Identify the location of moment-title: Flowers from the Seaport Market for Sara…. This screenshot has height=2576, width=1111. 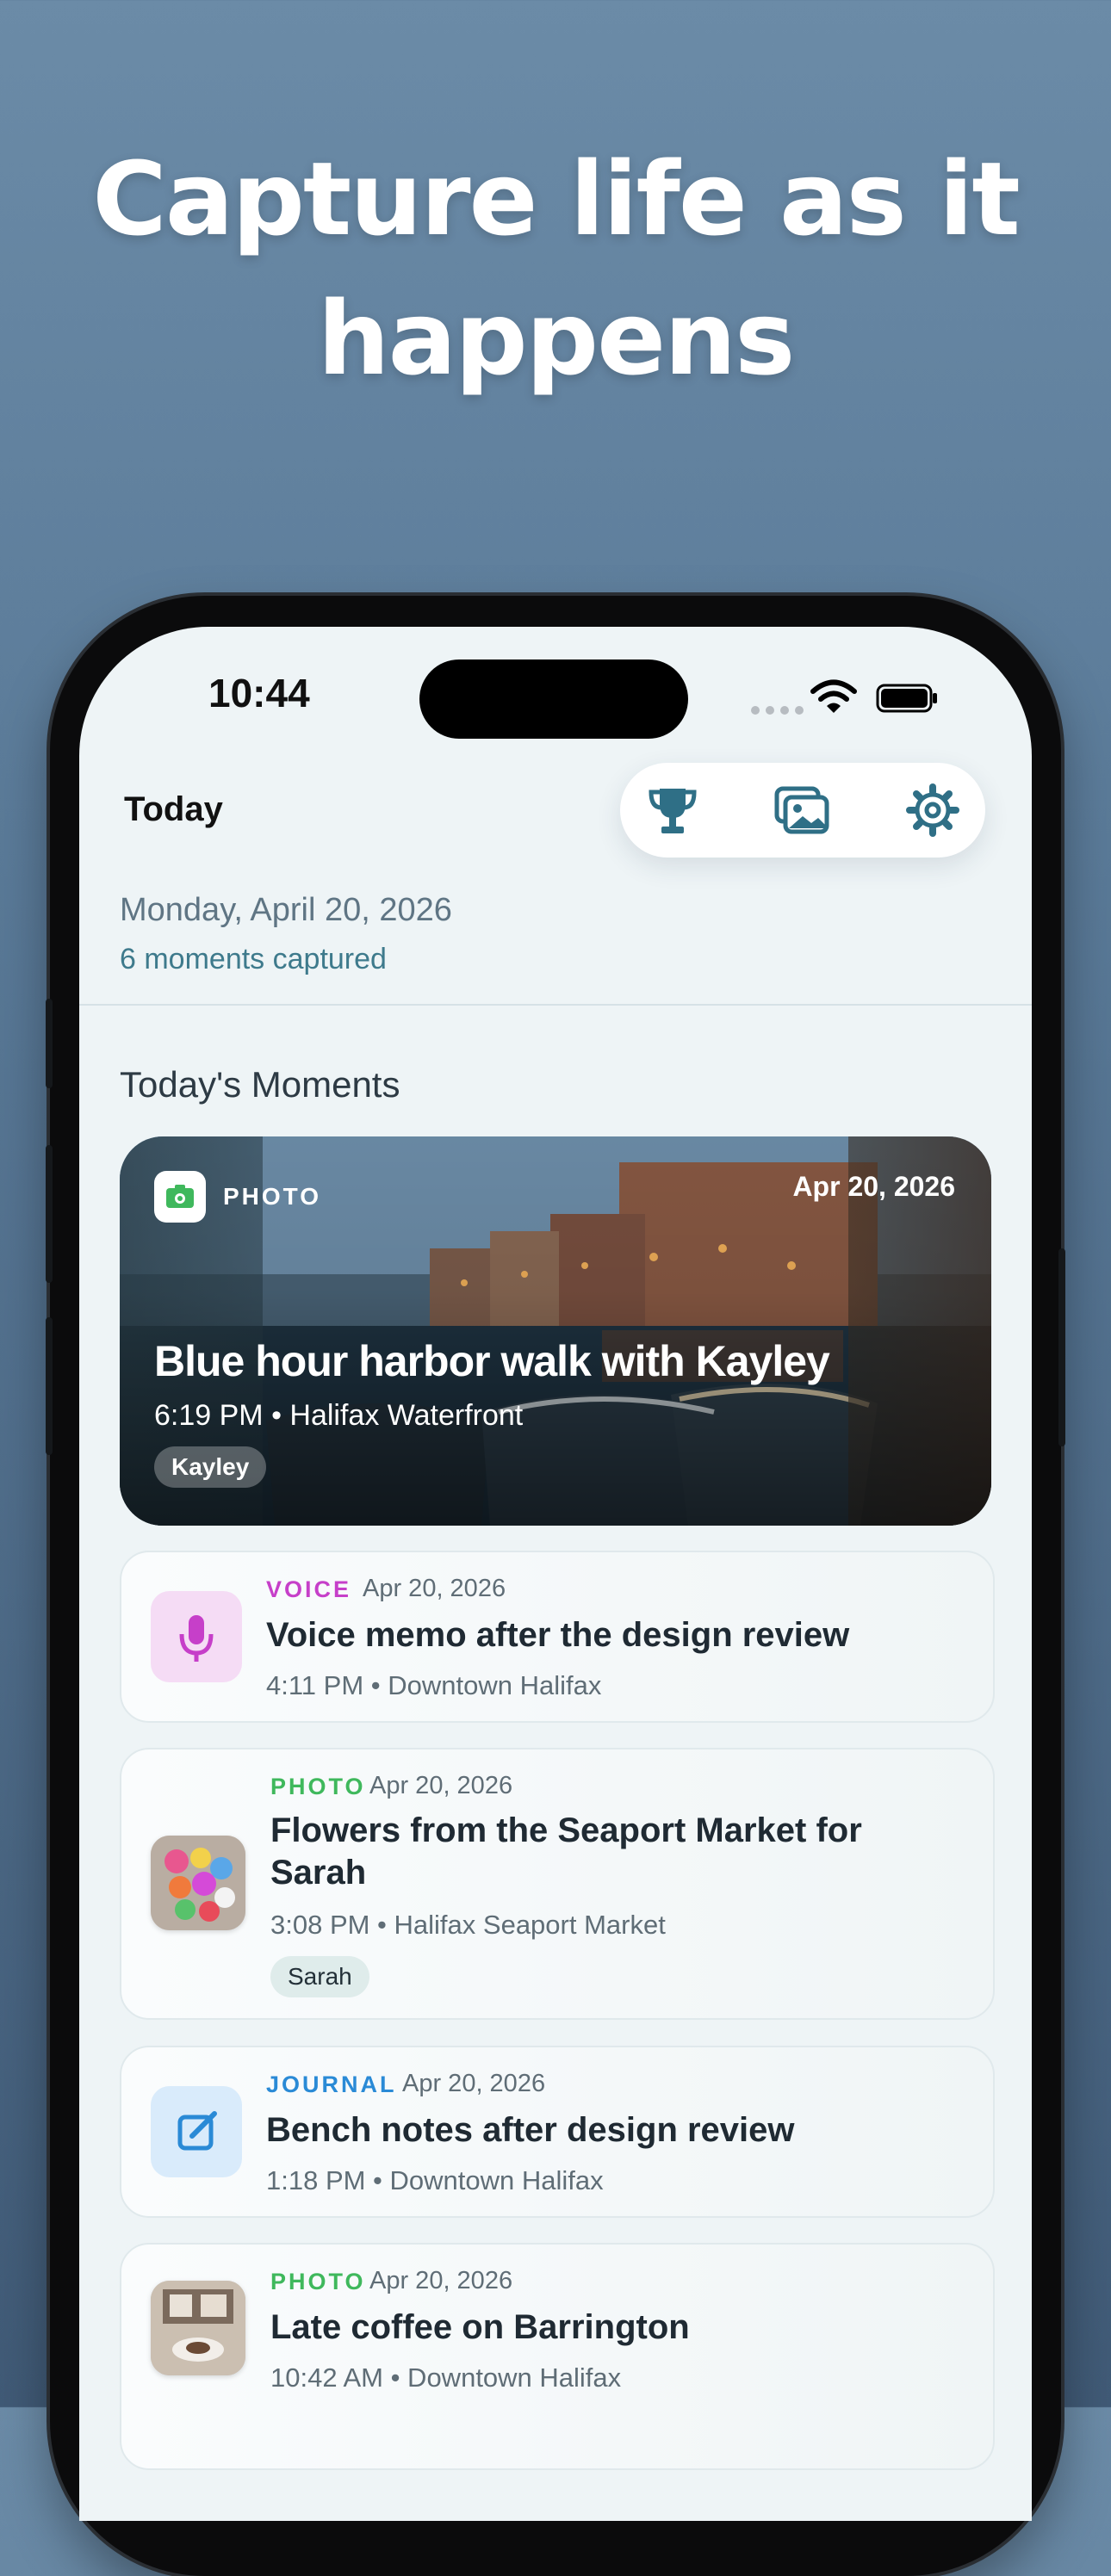
(566, 1851).